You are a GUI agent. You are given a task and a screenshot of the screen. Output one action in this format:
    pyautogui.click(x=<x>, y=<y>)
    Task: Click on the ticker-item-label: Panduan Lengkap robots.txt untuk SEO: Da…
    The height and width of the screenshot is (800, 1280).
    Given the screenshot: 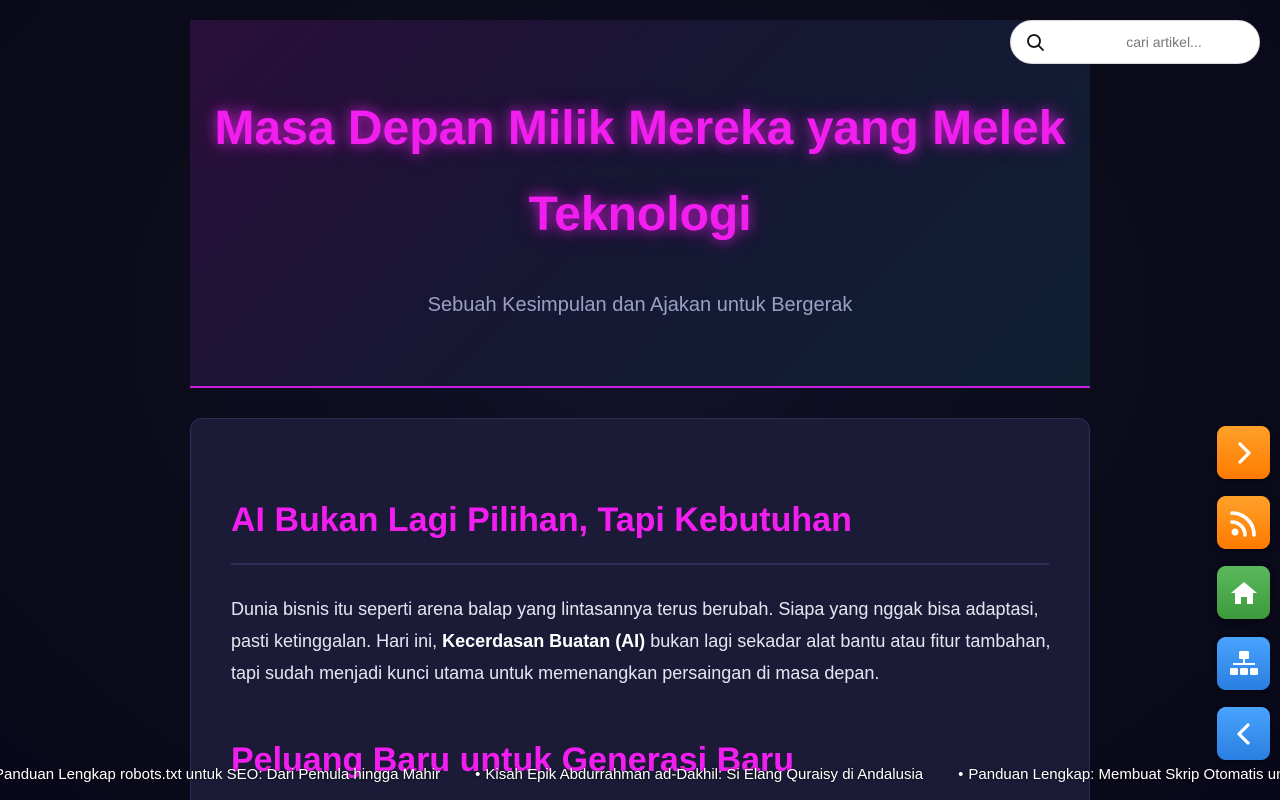 What is the action you would take?
    pyautogui.click(x=220, y=774)
    